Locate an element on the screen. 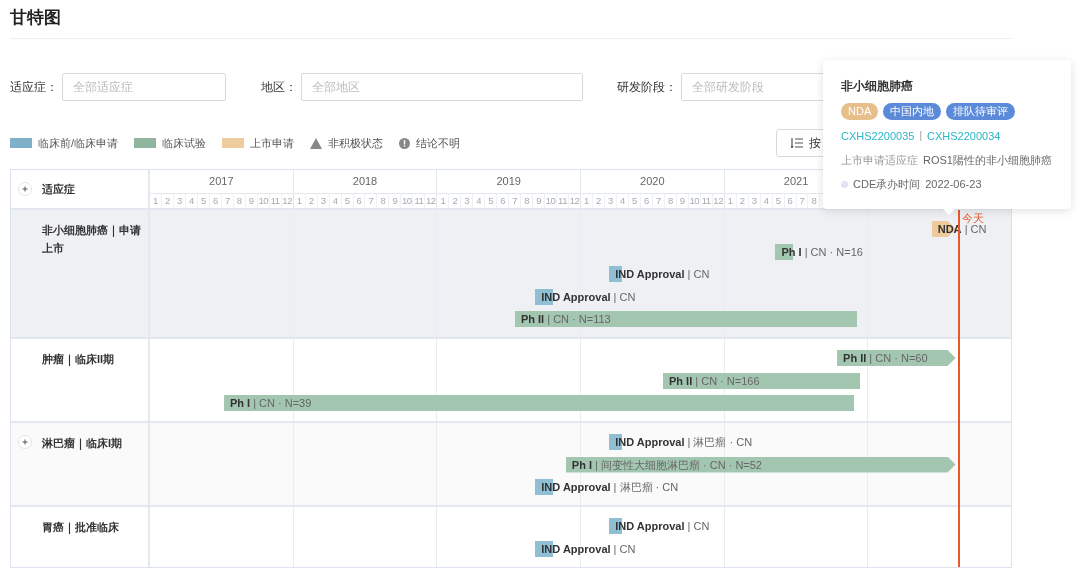  tag: NDA is located at coordinates (860, 111).